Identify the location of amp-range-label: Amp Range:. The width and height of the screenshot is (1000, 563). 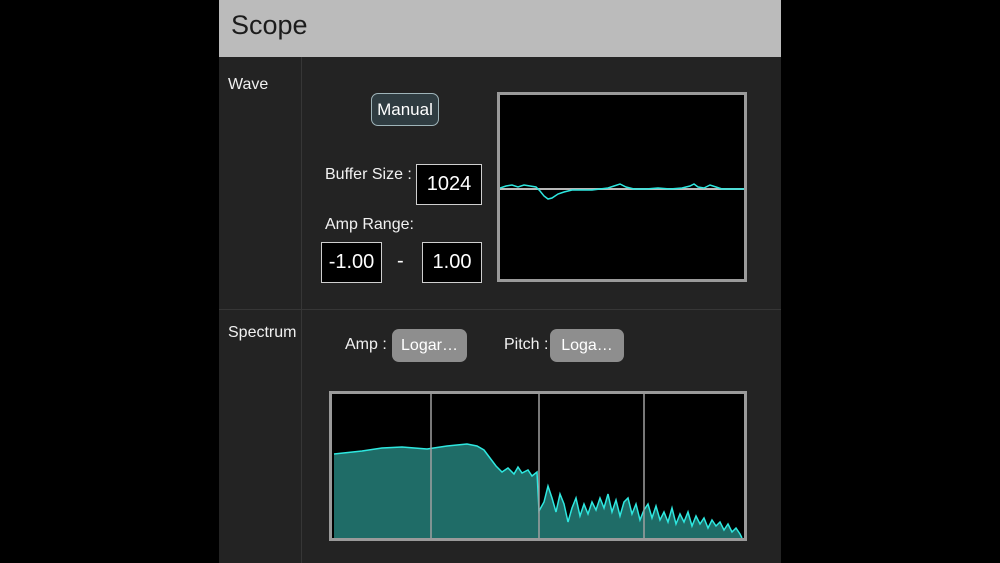
(369, 224).